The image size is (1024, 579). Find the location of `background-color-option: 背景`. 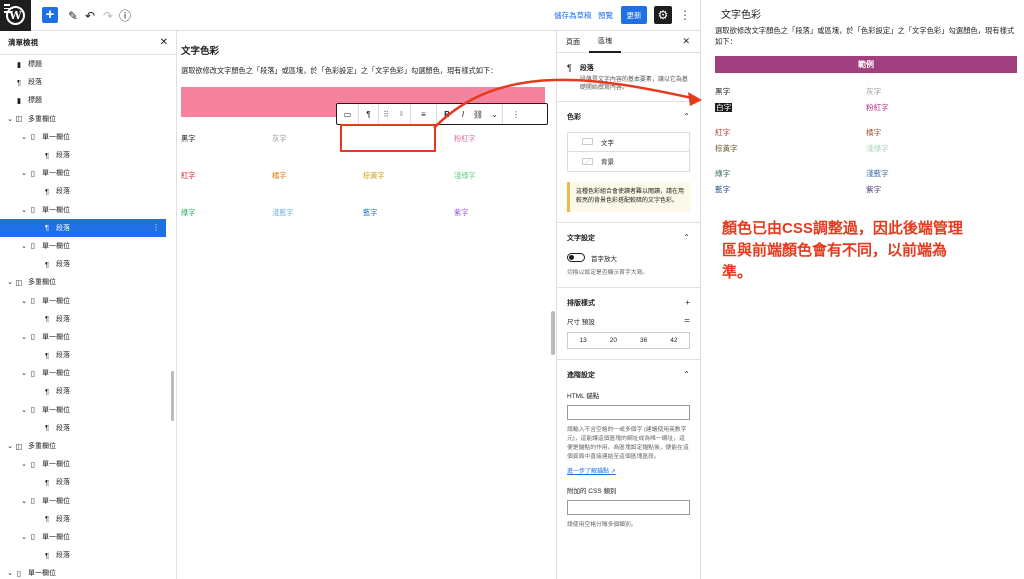

background-color-option: 背景 is located at coordinates (628, 161).